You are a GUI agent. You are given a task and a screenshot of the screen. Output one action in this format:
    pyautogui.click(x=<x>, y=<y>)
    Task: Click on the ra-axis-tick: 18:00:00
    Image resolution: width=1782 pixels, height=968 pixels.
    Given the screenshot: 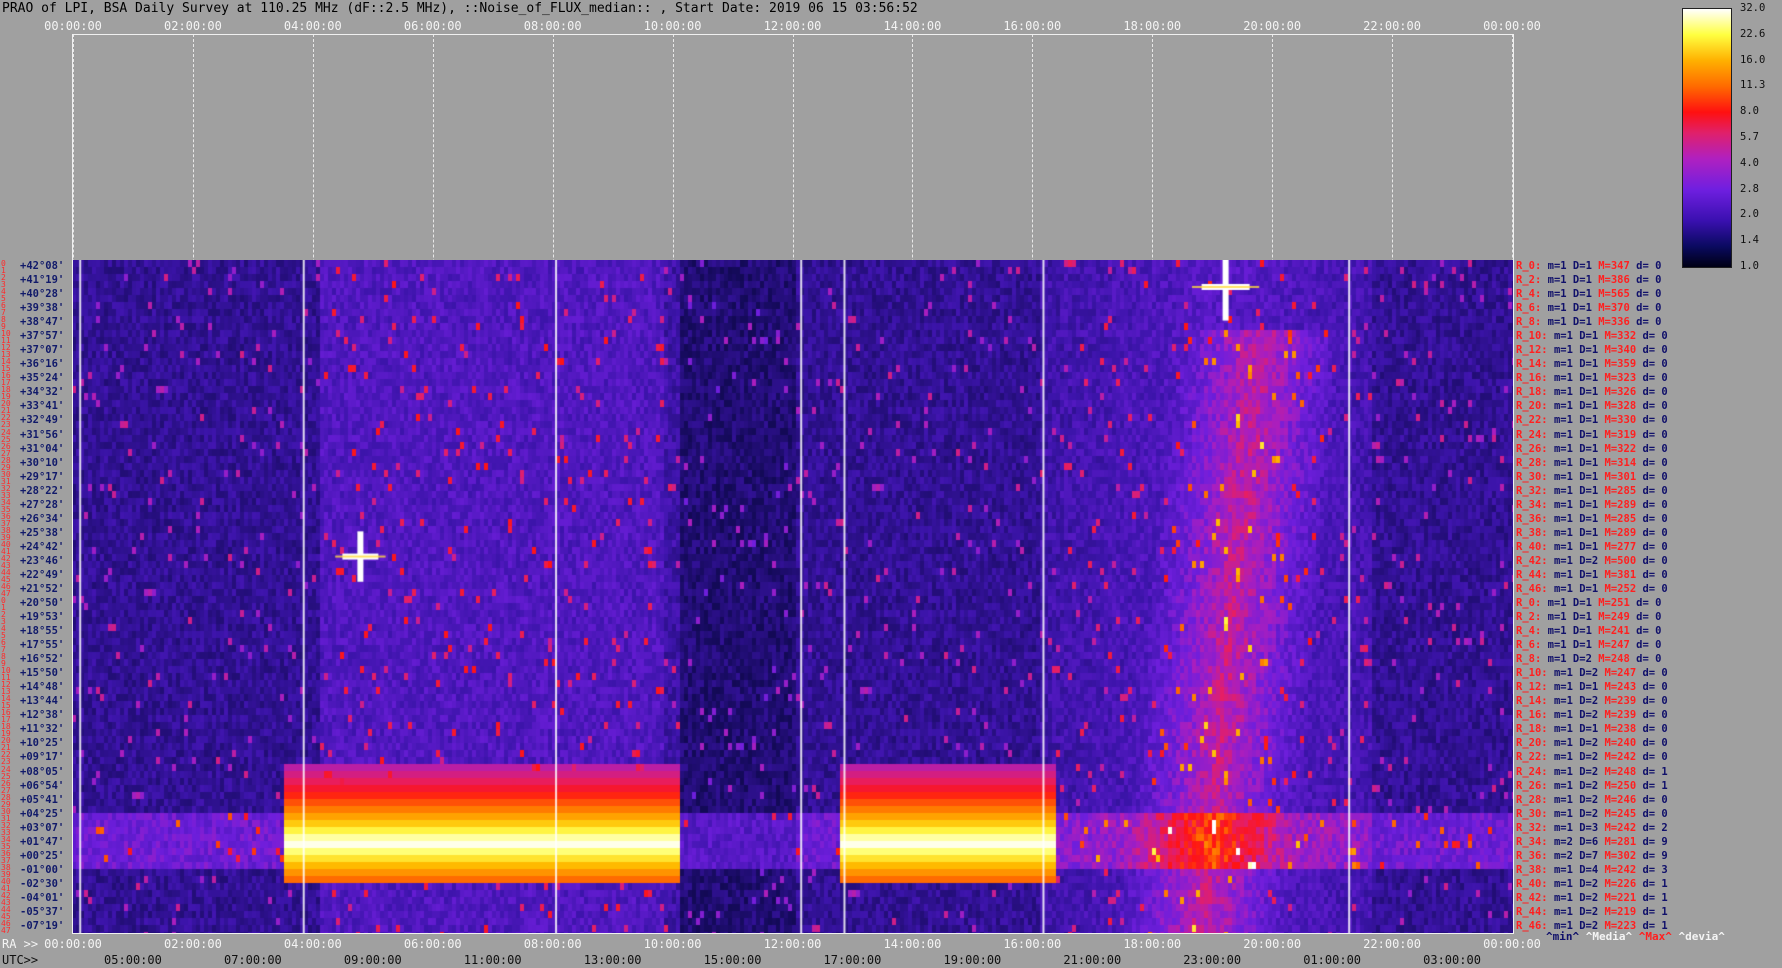 What is the action you would take?
    pyautogui.click(x=1152, y=944)
    